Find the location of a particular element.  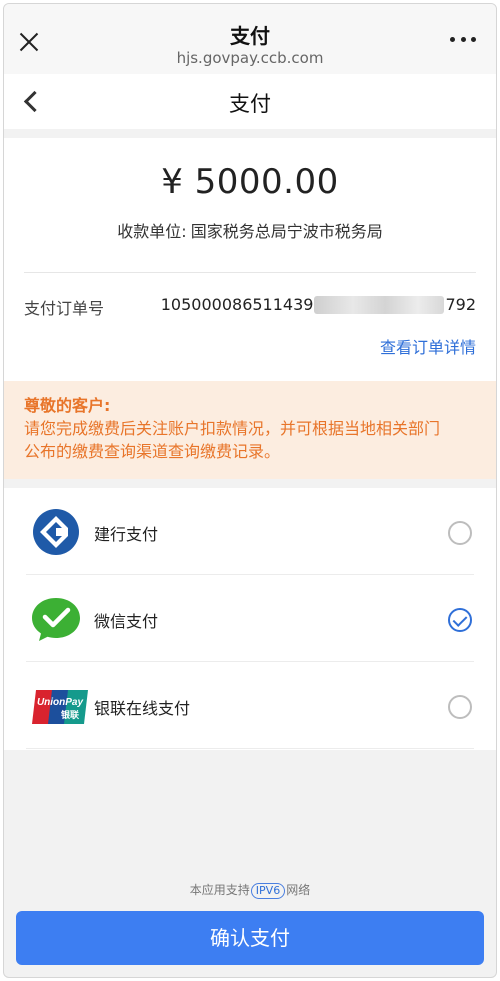

unionpay-icon: UnionPay 银联 is located at coordinates (60, 707).